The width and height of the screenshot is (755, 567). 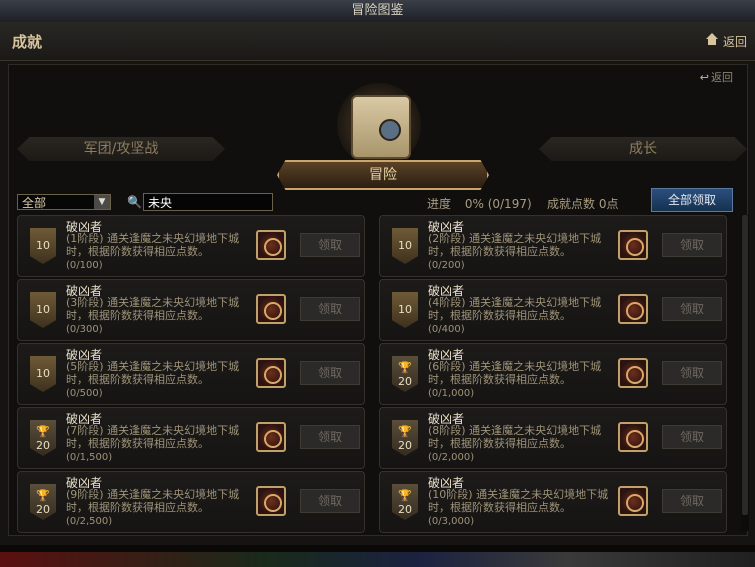 What do you see at coordinates (447, 366) in the screenshot?
I see `achievement-stage: (6阶段)` at bounding box center [447, 366].